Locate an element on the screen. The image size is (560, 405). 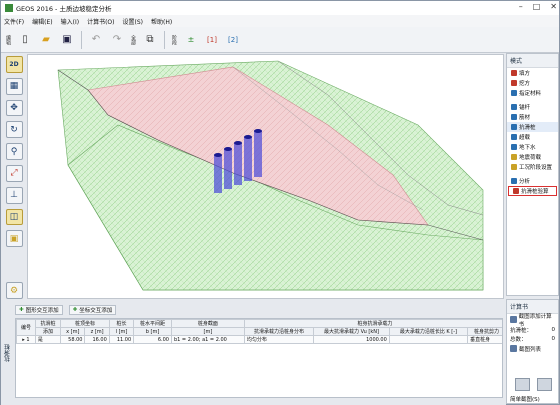
axis-icon: ⊥ is located at coordinates (14, 195).